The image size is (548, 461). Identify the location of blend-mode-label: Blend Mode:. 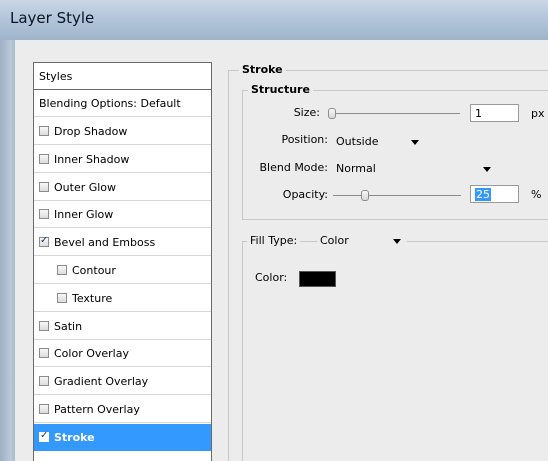
(294, 167).